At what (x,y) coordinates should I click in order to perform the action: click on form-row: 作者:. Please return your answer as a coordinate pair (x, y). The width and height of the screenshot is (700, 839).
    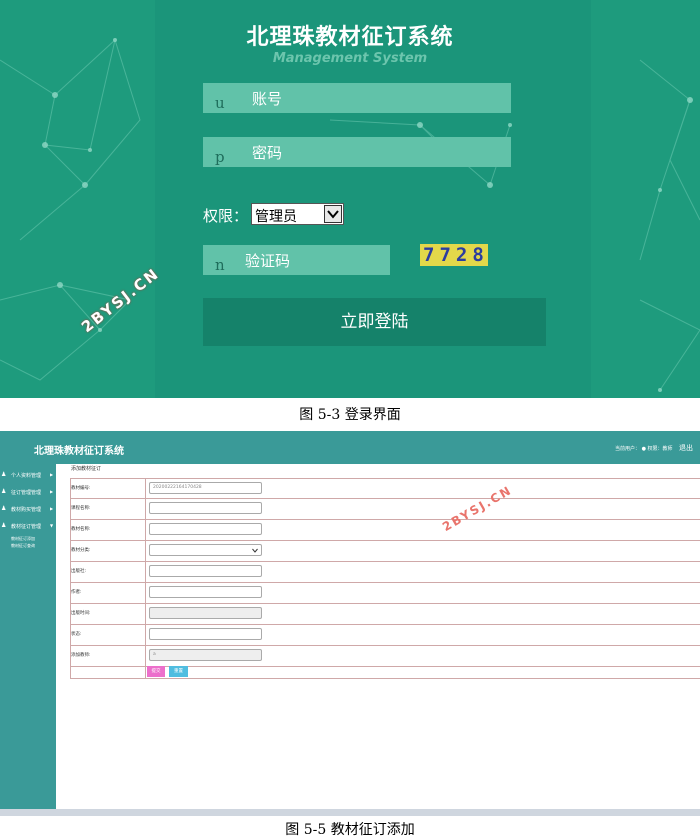
    Looking at the image, I should click on (385, 592).